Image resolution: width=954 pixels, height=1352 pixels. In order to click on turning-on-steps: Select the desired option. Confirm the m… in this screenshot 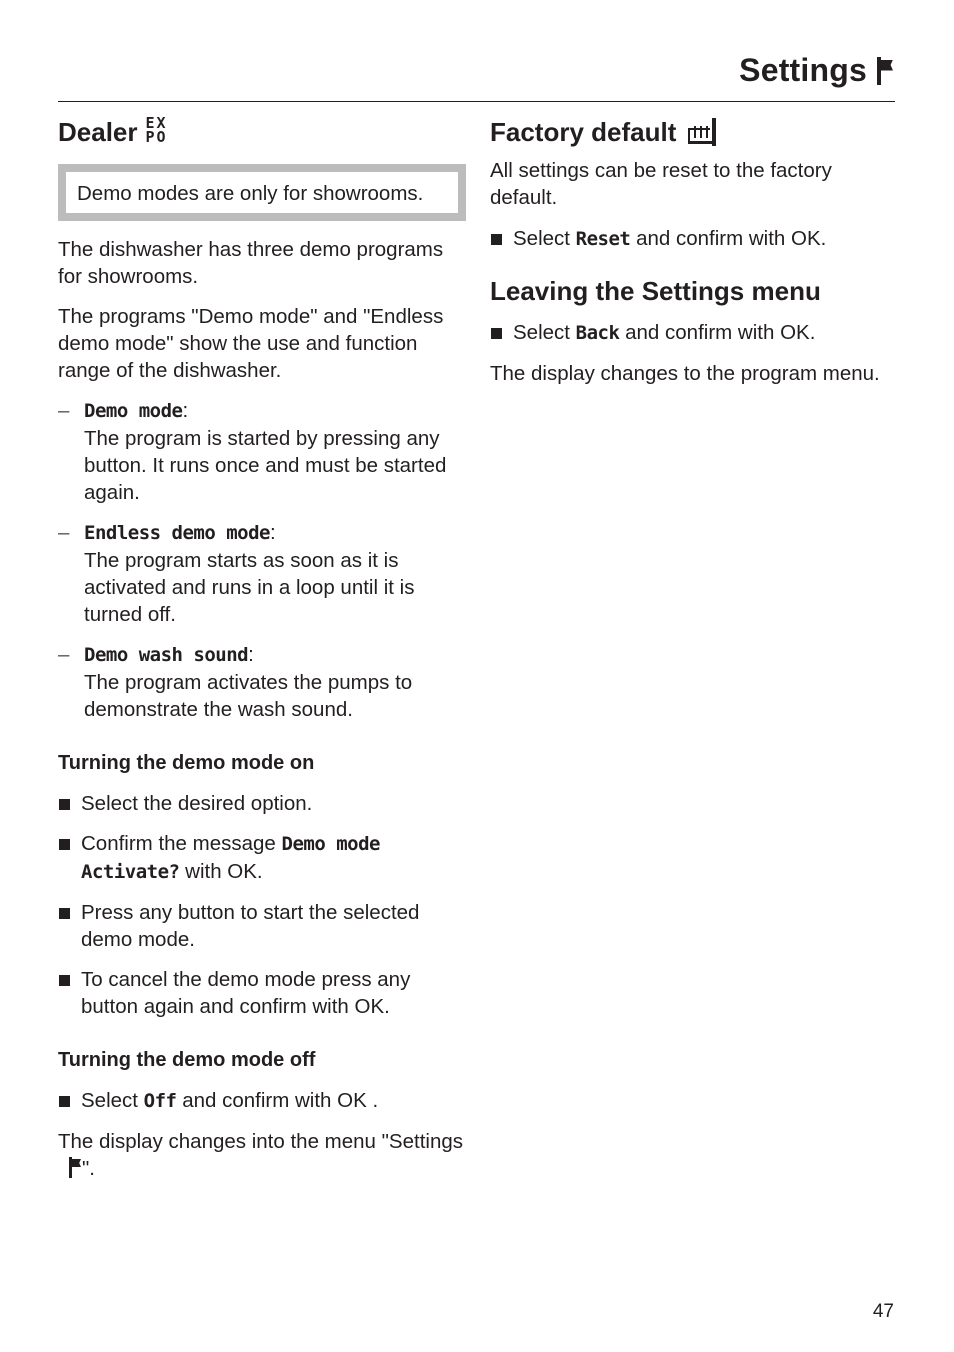, I will do `click(262, 905)`.